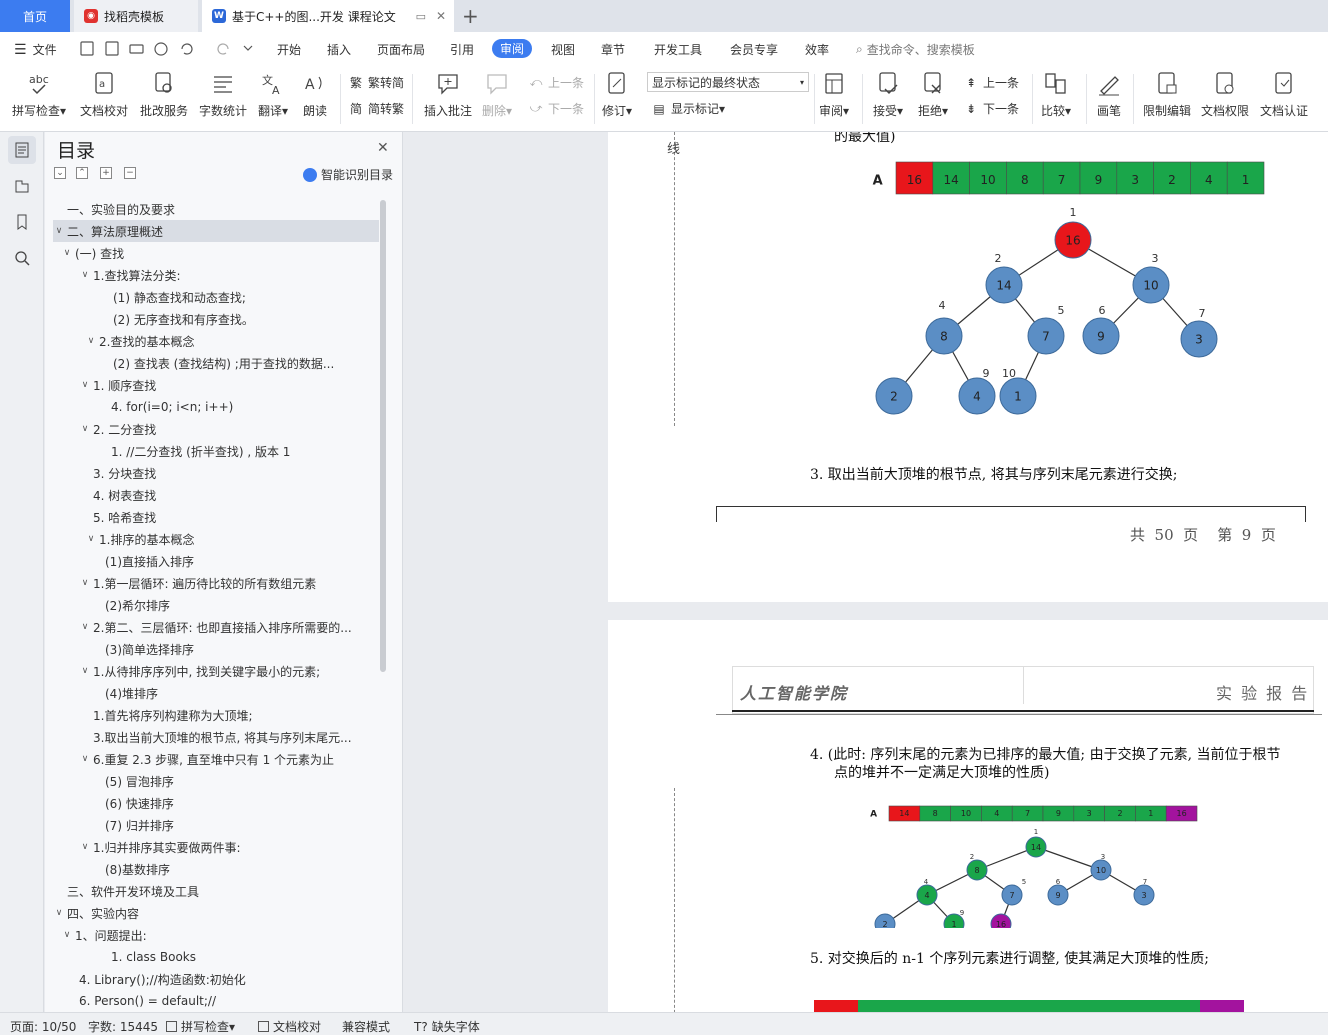 The height and width of the screenshot is (1035, 1328). Describe the element at coordinates (216, 319) in the screenshot. I see `toc-item: (2) 无序查找和有序查找。` at that location.